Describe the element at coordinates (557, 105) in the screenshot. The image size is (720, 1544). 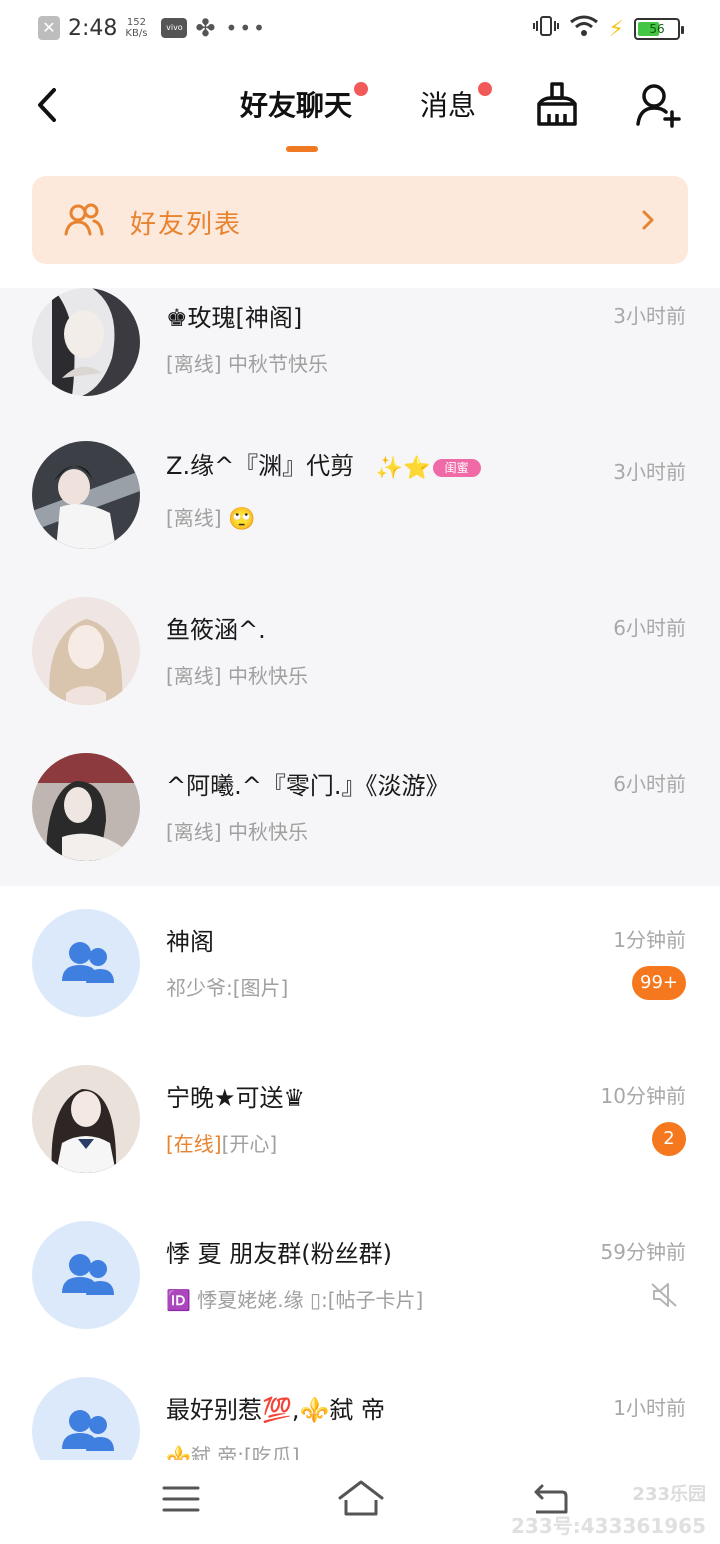
I see `broom-clean-icon` at that location.